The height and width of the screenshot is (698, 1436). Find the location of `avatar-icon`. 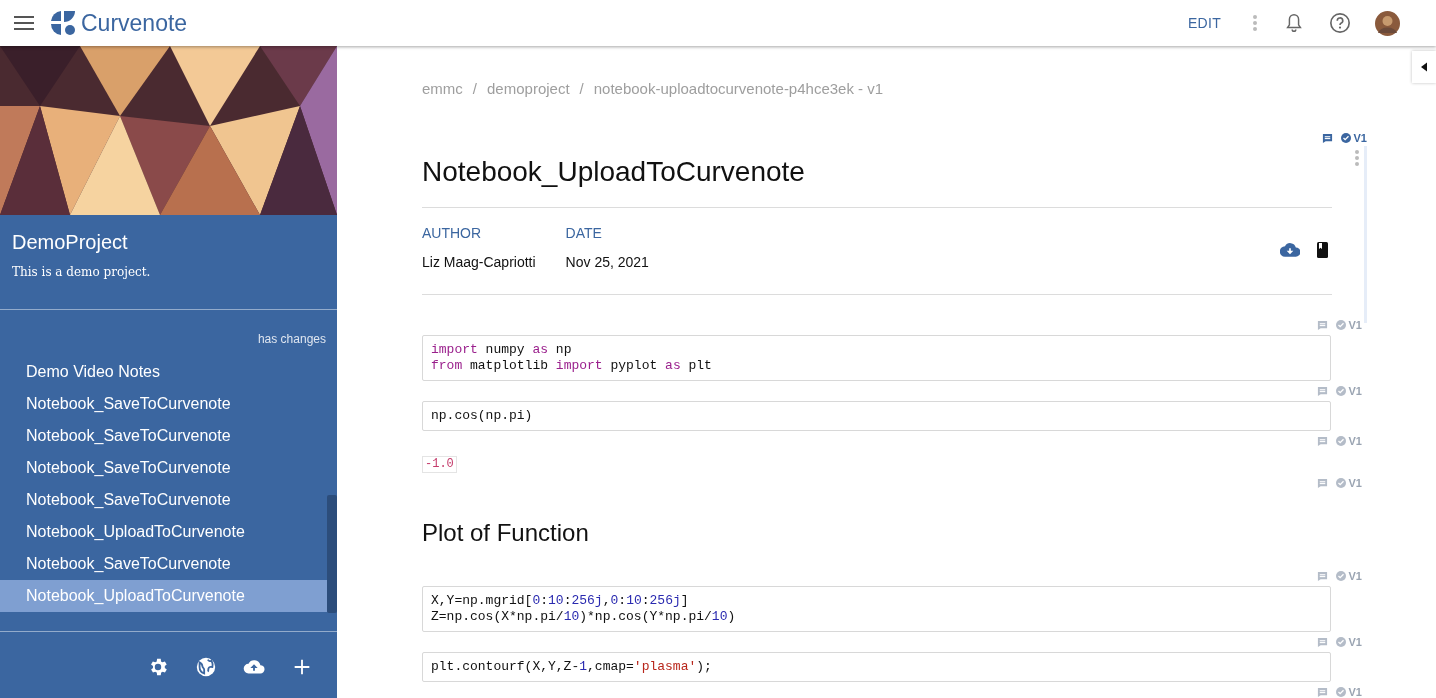

avatar-icon is located at coordinates (1387, 23).